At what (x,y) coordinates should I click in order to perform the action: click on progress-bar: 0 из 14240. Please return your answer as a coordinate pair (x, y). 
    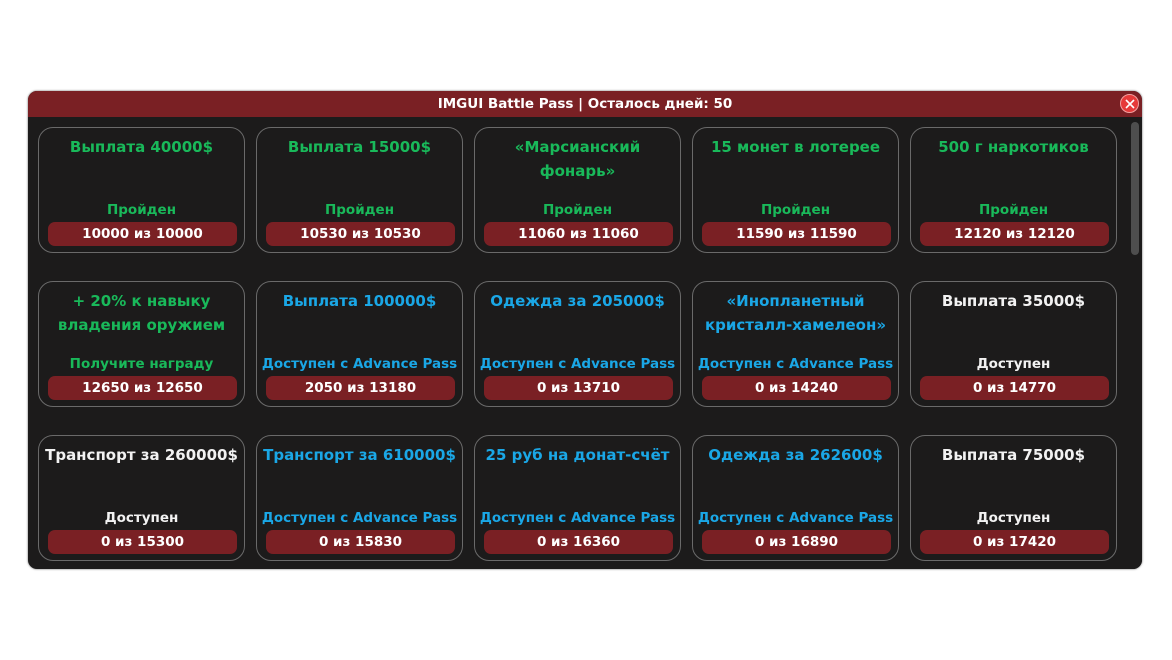
    Looking at the image, I should click on (796, 388).